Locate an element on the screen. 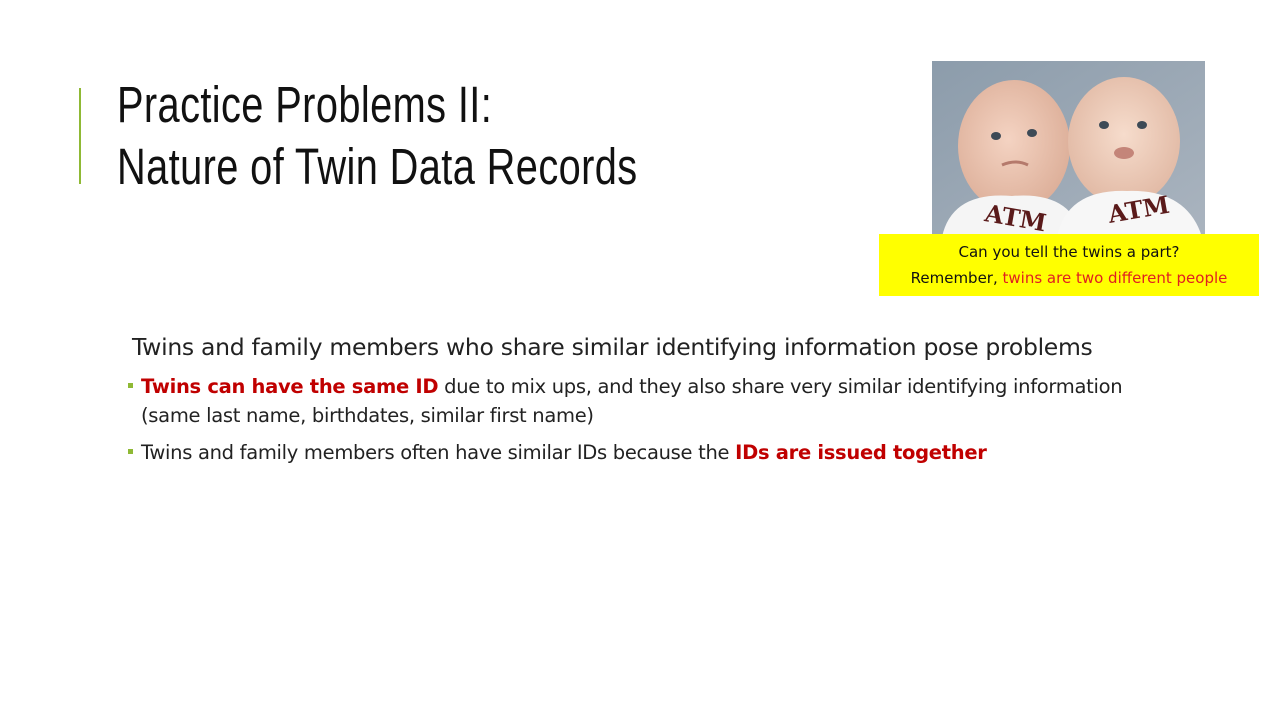  caption-line-2: Remember, twins are two different people is located at coordinates (1069, 278).